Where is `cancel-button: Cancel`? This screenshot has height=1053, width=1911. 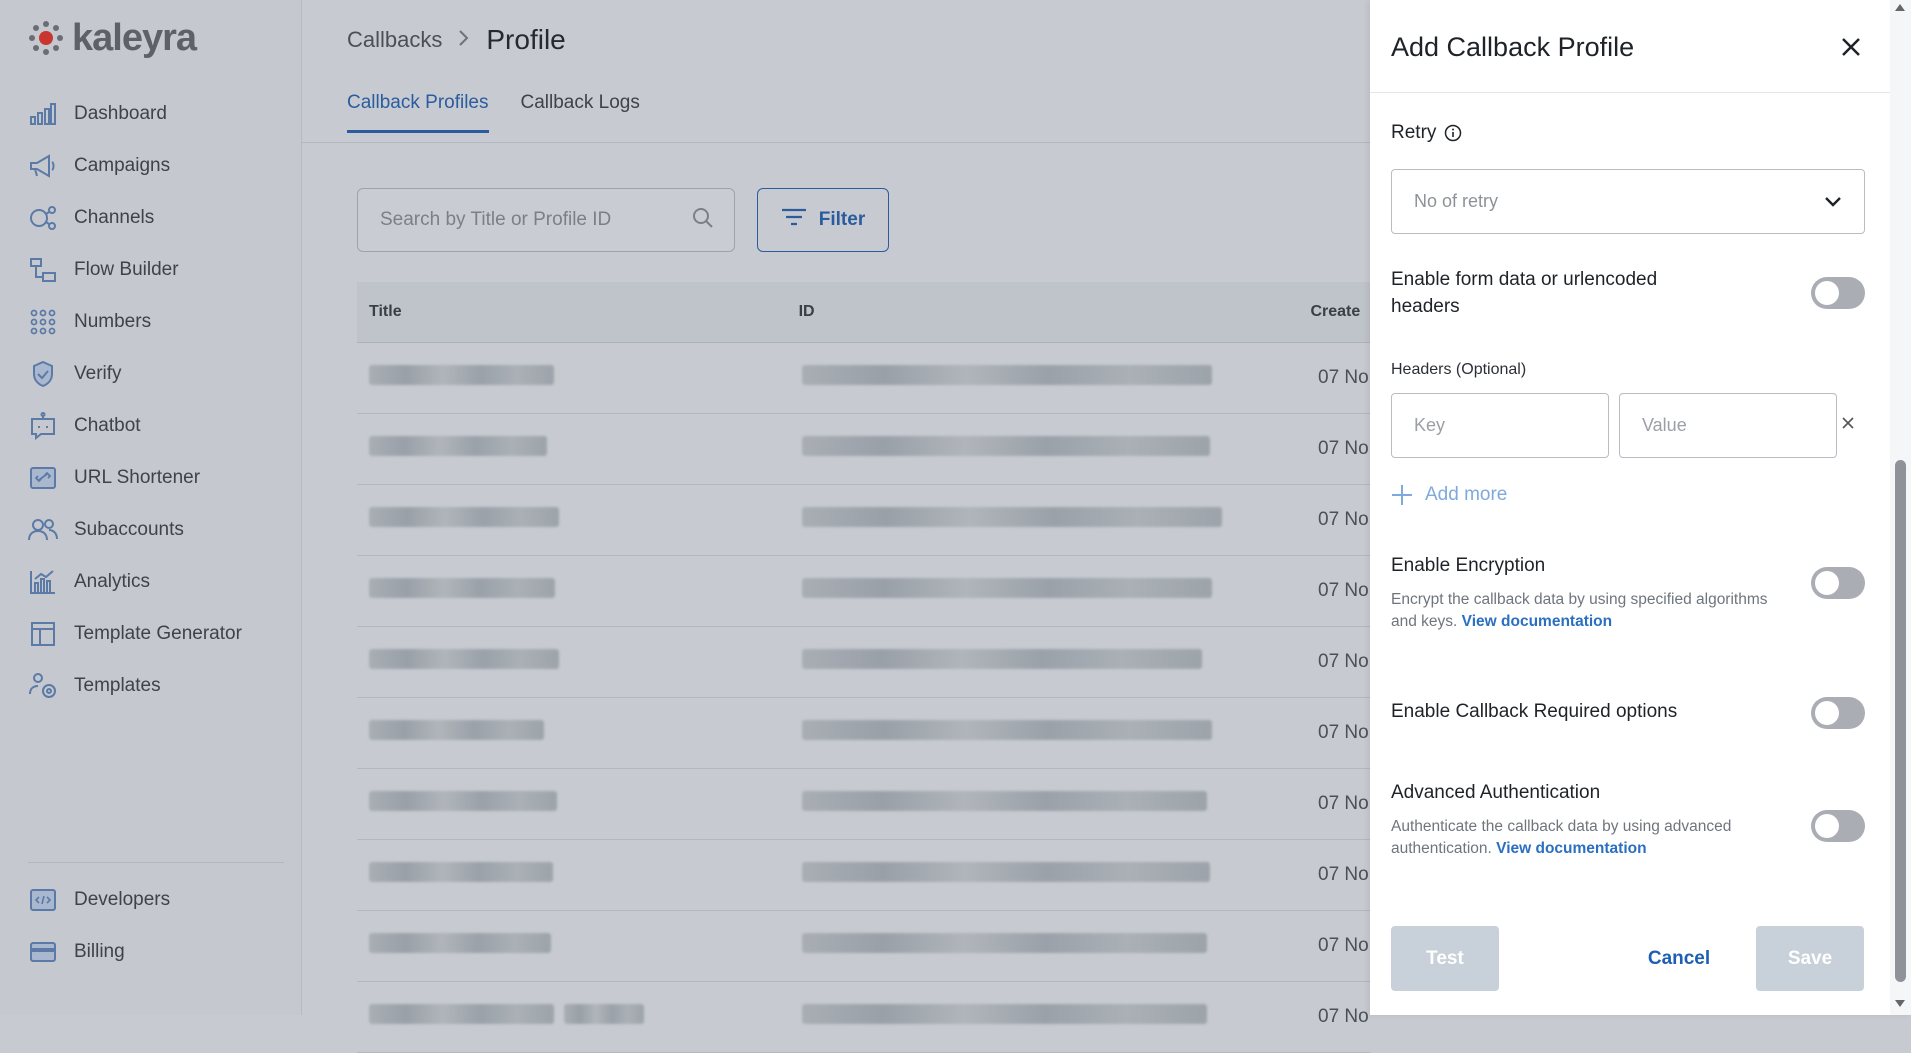
cancel-button: Cancel is located at coordinates (1679, 958).